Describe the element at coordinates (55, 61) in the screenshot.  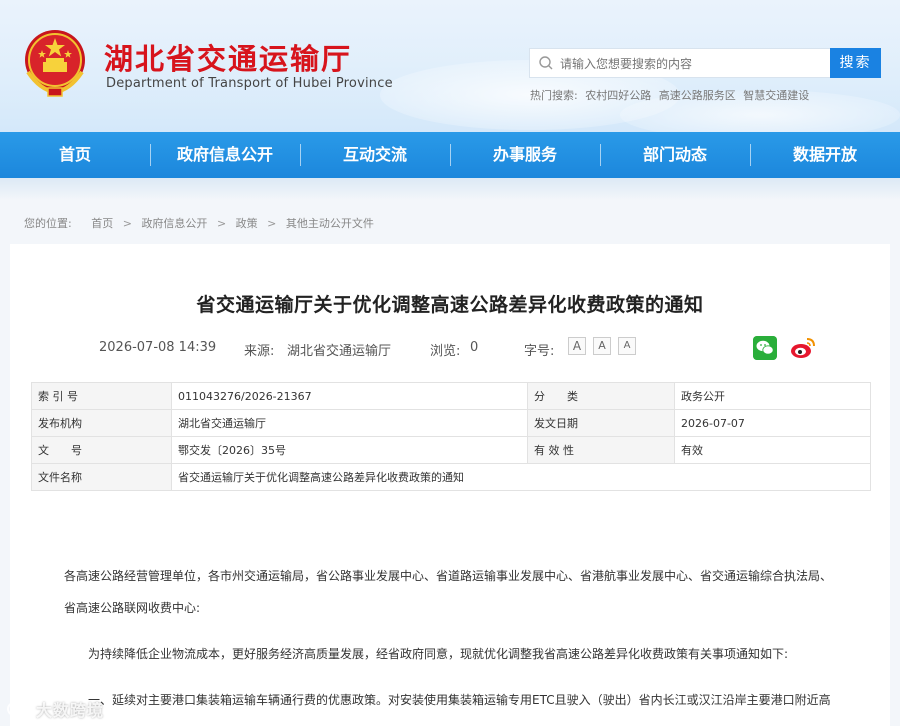
I see `national-emblem-icon` at that location.